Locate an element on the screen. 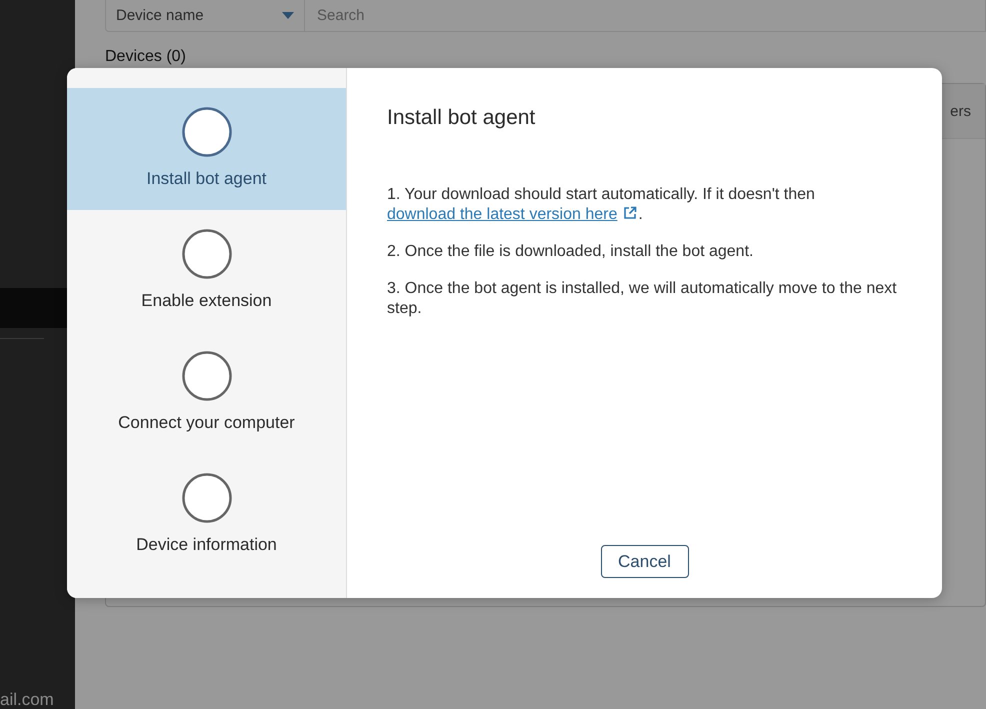  instruction-text: 3. Once the bot agent is installed, we will automatically move to the next step. is located at coordinates (642, 299).